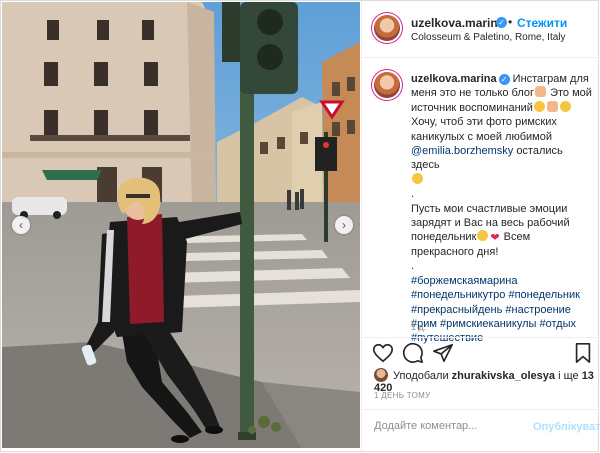  What do you see at coordinates (488, 37) in the screenshot?
I see `location-link: Colosseum & Paletino, Rome, Italy` at bounding box center [488, 37].